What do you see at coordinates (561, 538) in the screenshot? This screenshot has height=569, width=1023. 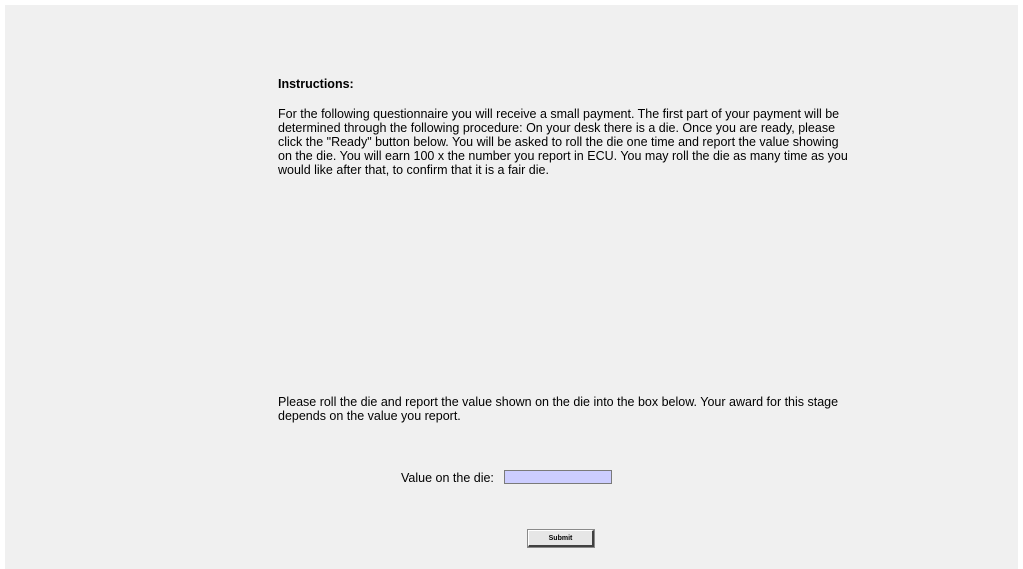 I see `submit-button: Submit` at bounding box center [561, 538].